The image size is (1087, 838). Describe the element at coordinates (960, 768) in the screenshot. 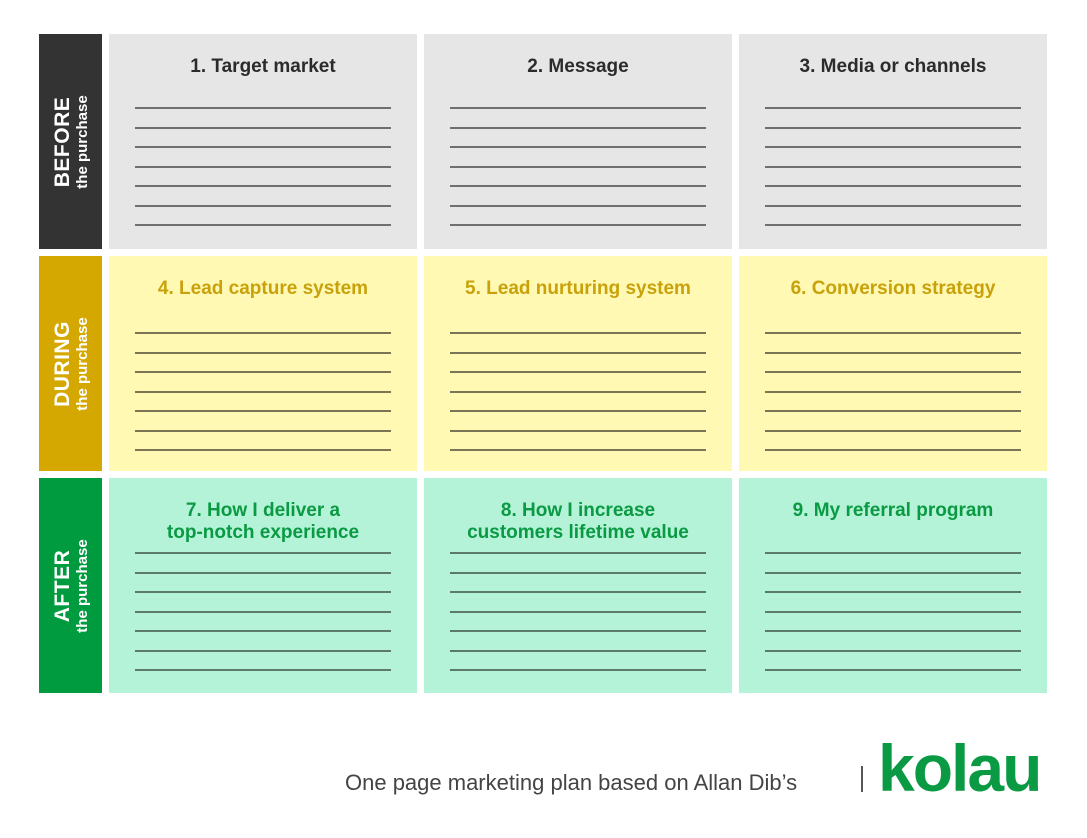

I see `kolau-logo: kolau` at that location.